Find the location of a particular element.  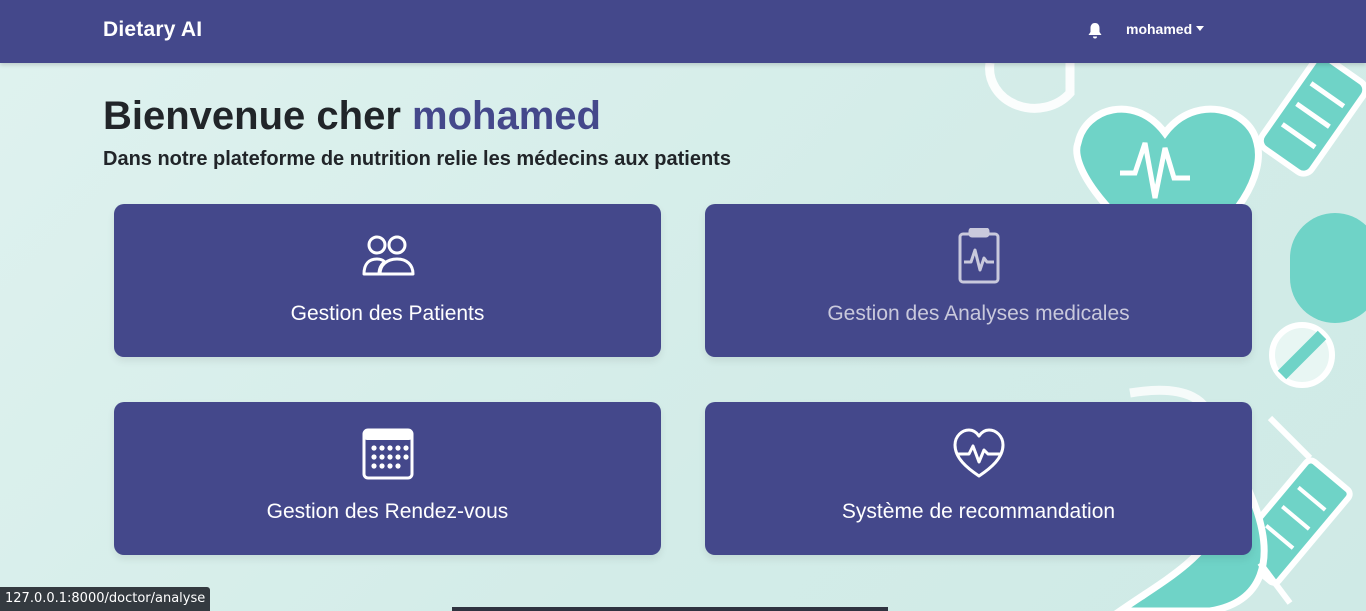

heart-pulse-icon is located at coordinates (979, 453).